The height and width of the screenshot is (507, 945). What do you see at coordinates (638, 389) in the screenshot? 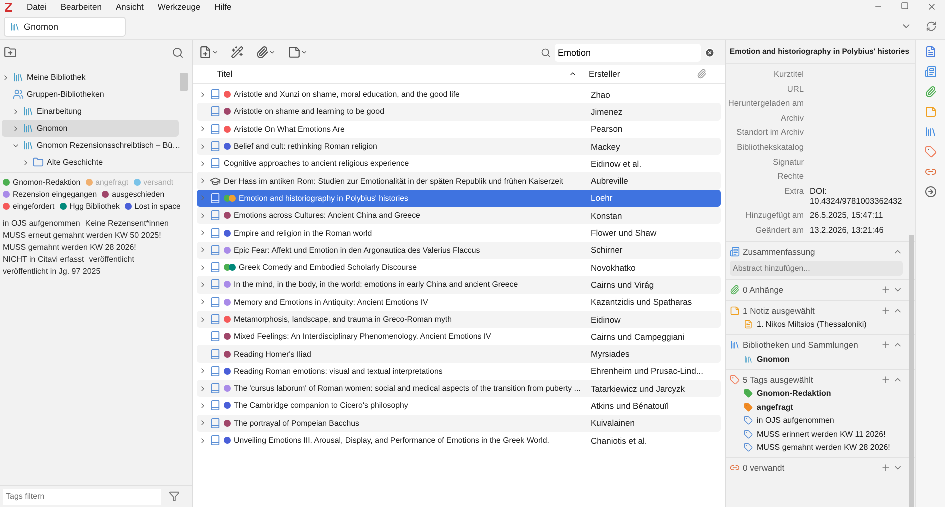
I see `item-creator: Tatarkiewicz und Jarcyzk` at bounding box center [638, 389].